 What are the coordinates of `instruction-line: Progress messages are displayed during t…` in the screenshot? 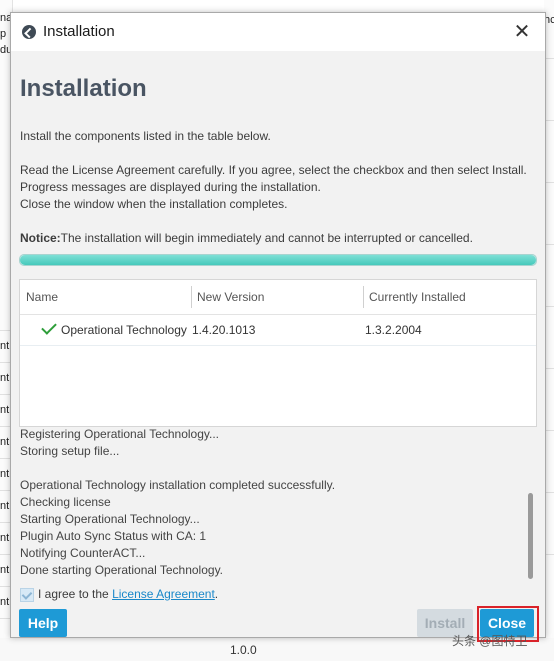 It's located at (170, 187).